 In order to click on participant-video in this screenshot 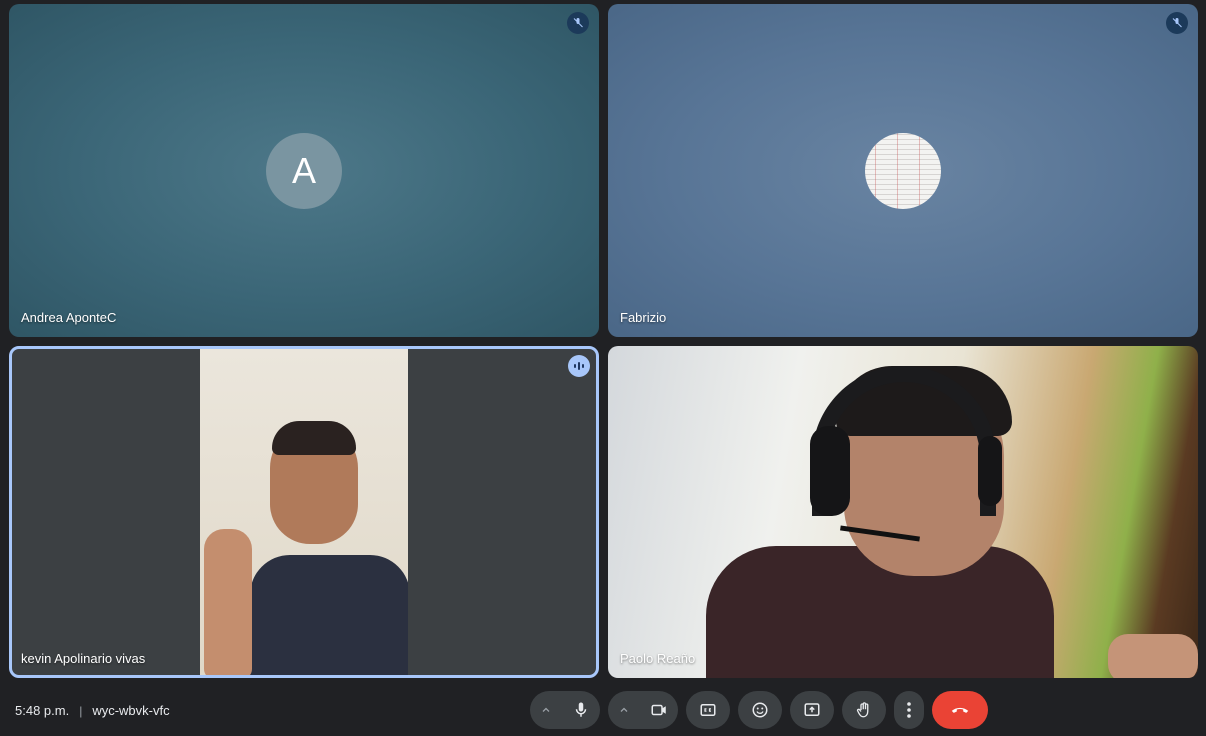, I will do `click(304, 512)`.